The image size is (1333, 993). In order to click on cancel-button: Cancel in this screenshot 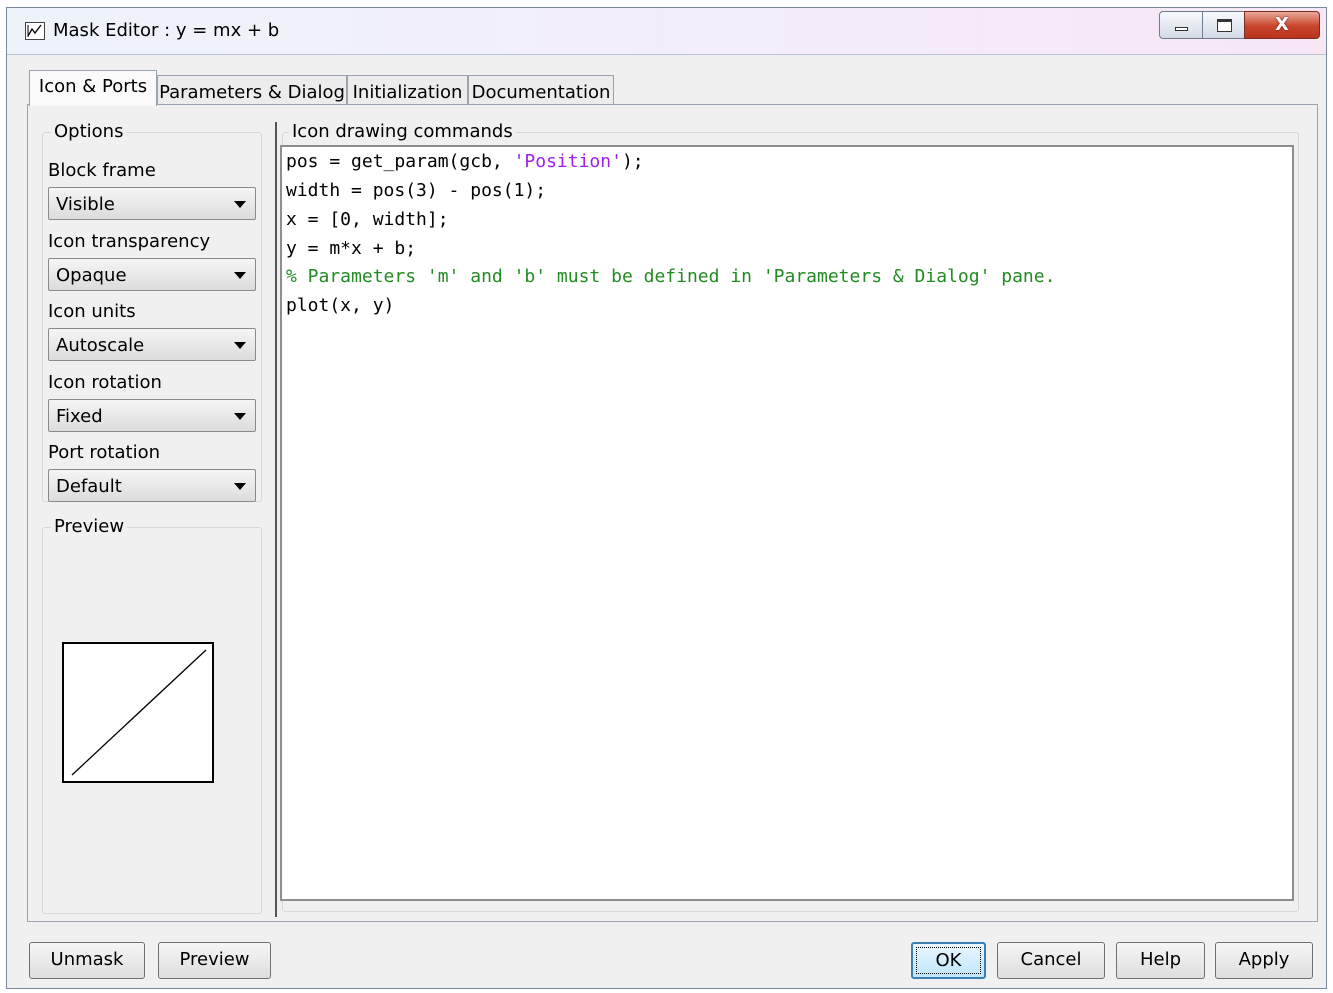, I will do `click(1051, 960)`.